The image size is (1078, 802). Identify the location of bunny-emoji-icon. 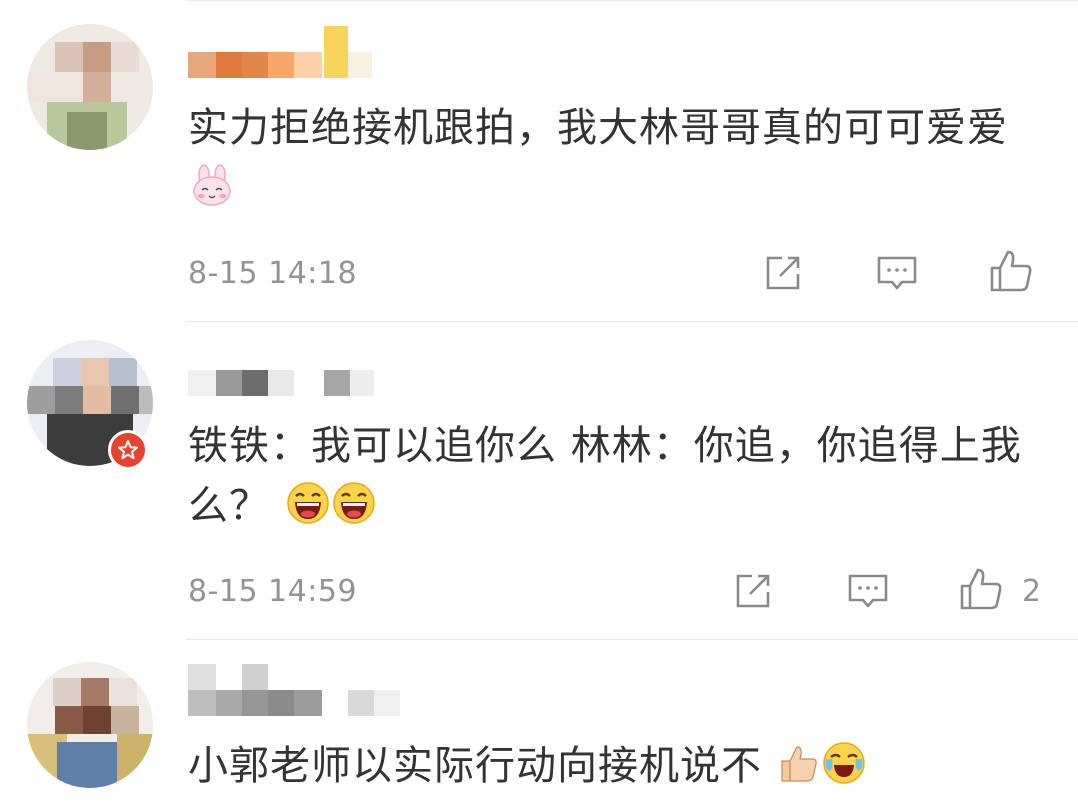
(212, 185).